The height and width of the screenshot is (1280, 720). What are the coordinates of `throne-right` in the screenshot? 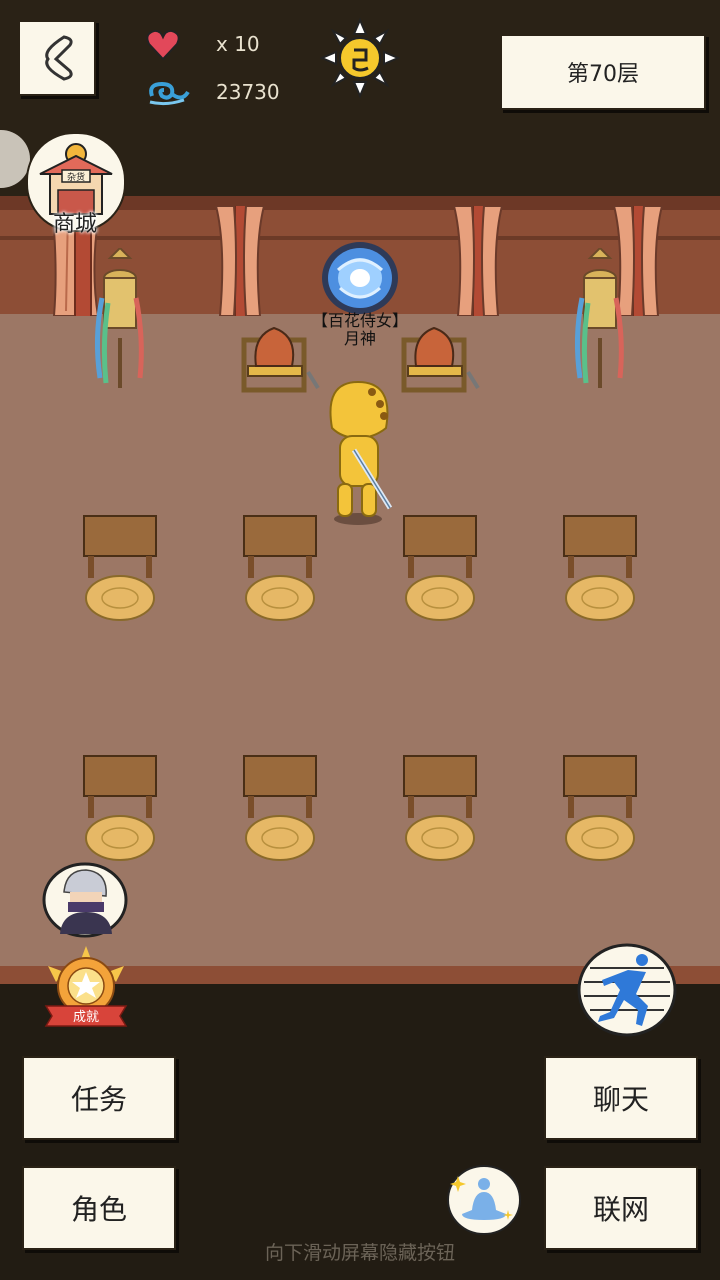 It's located at (440, 359).